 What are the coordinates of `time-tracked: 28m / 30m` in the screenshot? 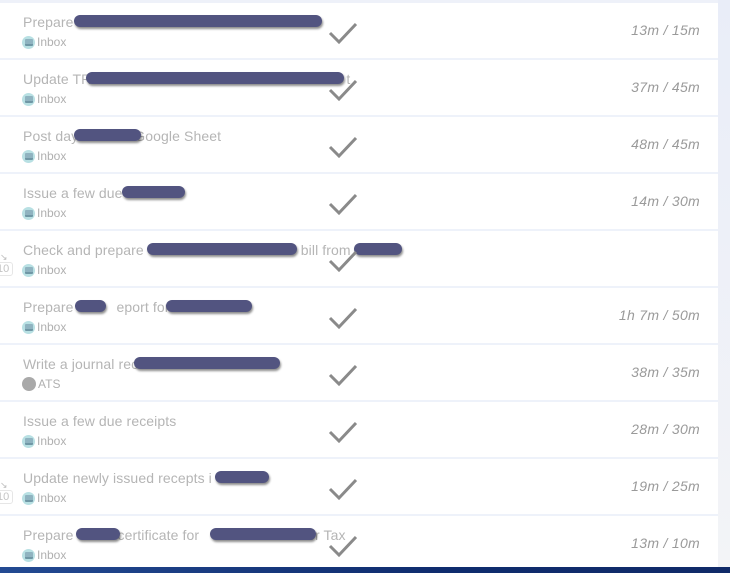 It's located at (665, 429).